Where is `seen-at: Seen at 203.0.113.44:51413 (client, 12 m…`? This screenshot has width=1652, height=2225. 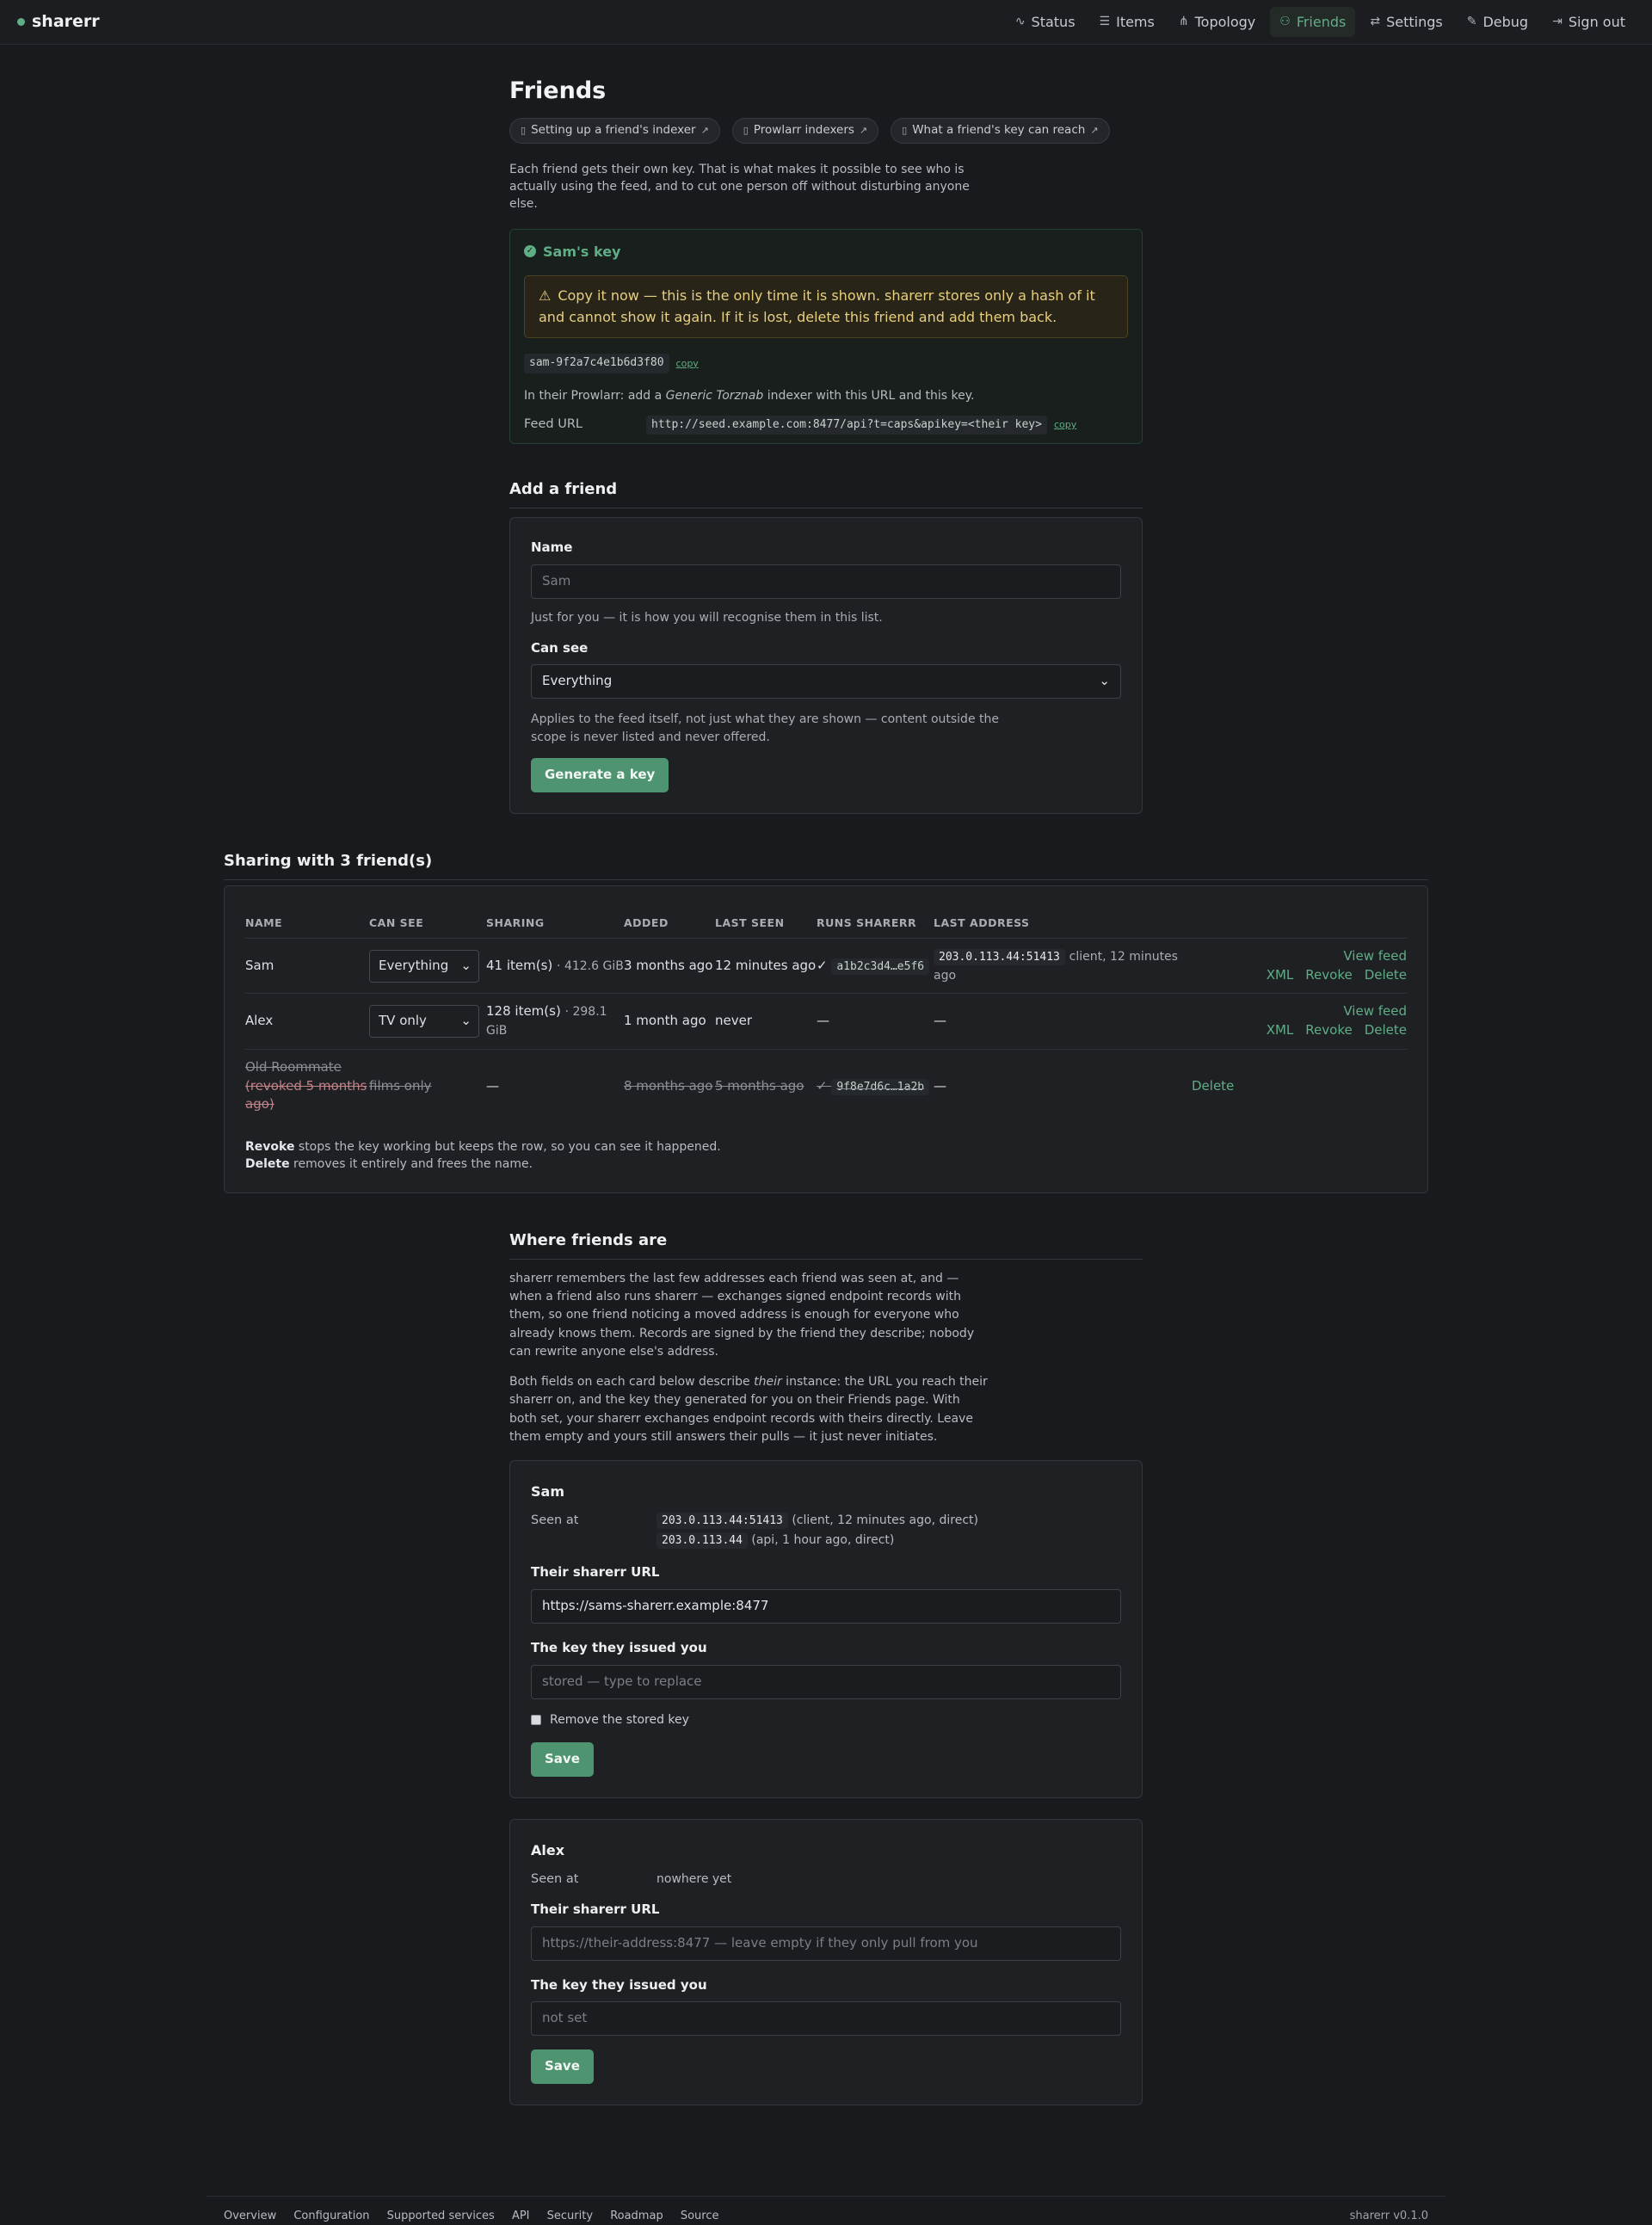
seen-at: Seen at 203.0.113.44:51413 (client, 12 m… is located at coordinates (826, 1532).